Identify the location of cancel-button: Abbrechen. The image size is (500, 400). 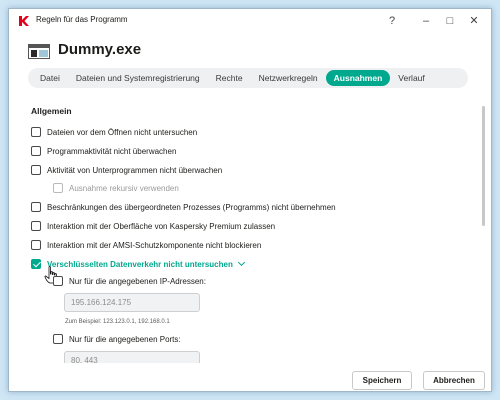
(454, 380).